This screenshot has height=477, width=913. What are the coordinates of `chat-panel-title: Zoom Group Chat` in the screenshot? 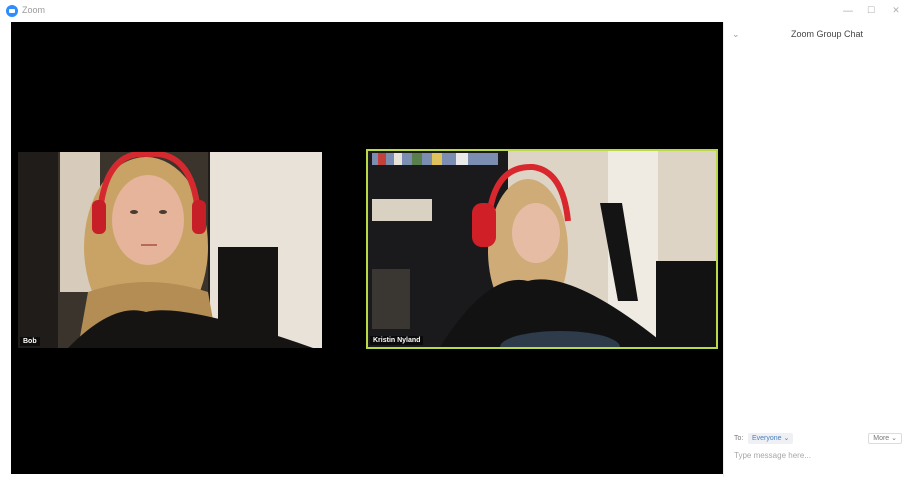 It's located at (827, 34).